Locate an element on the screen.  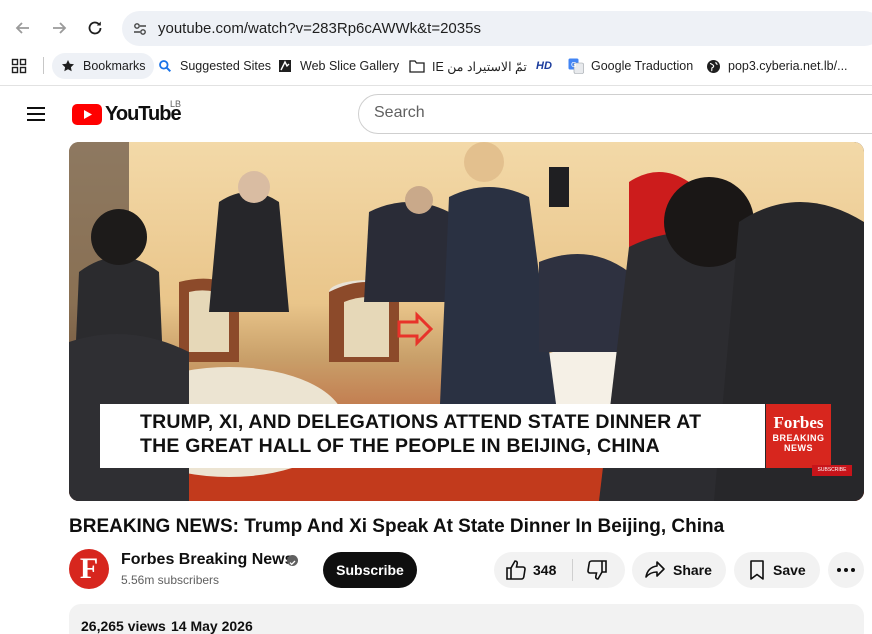
forward-button is located at coordinates (59, 28).